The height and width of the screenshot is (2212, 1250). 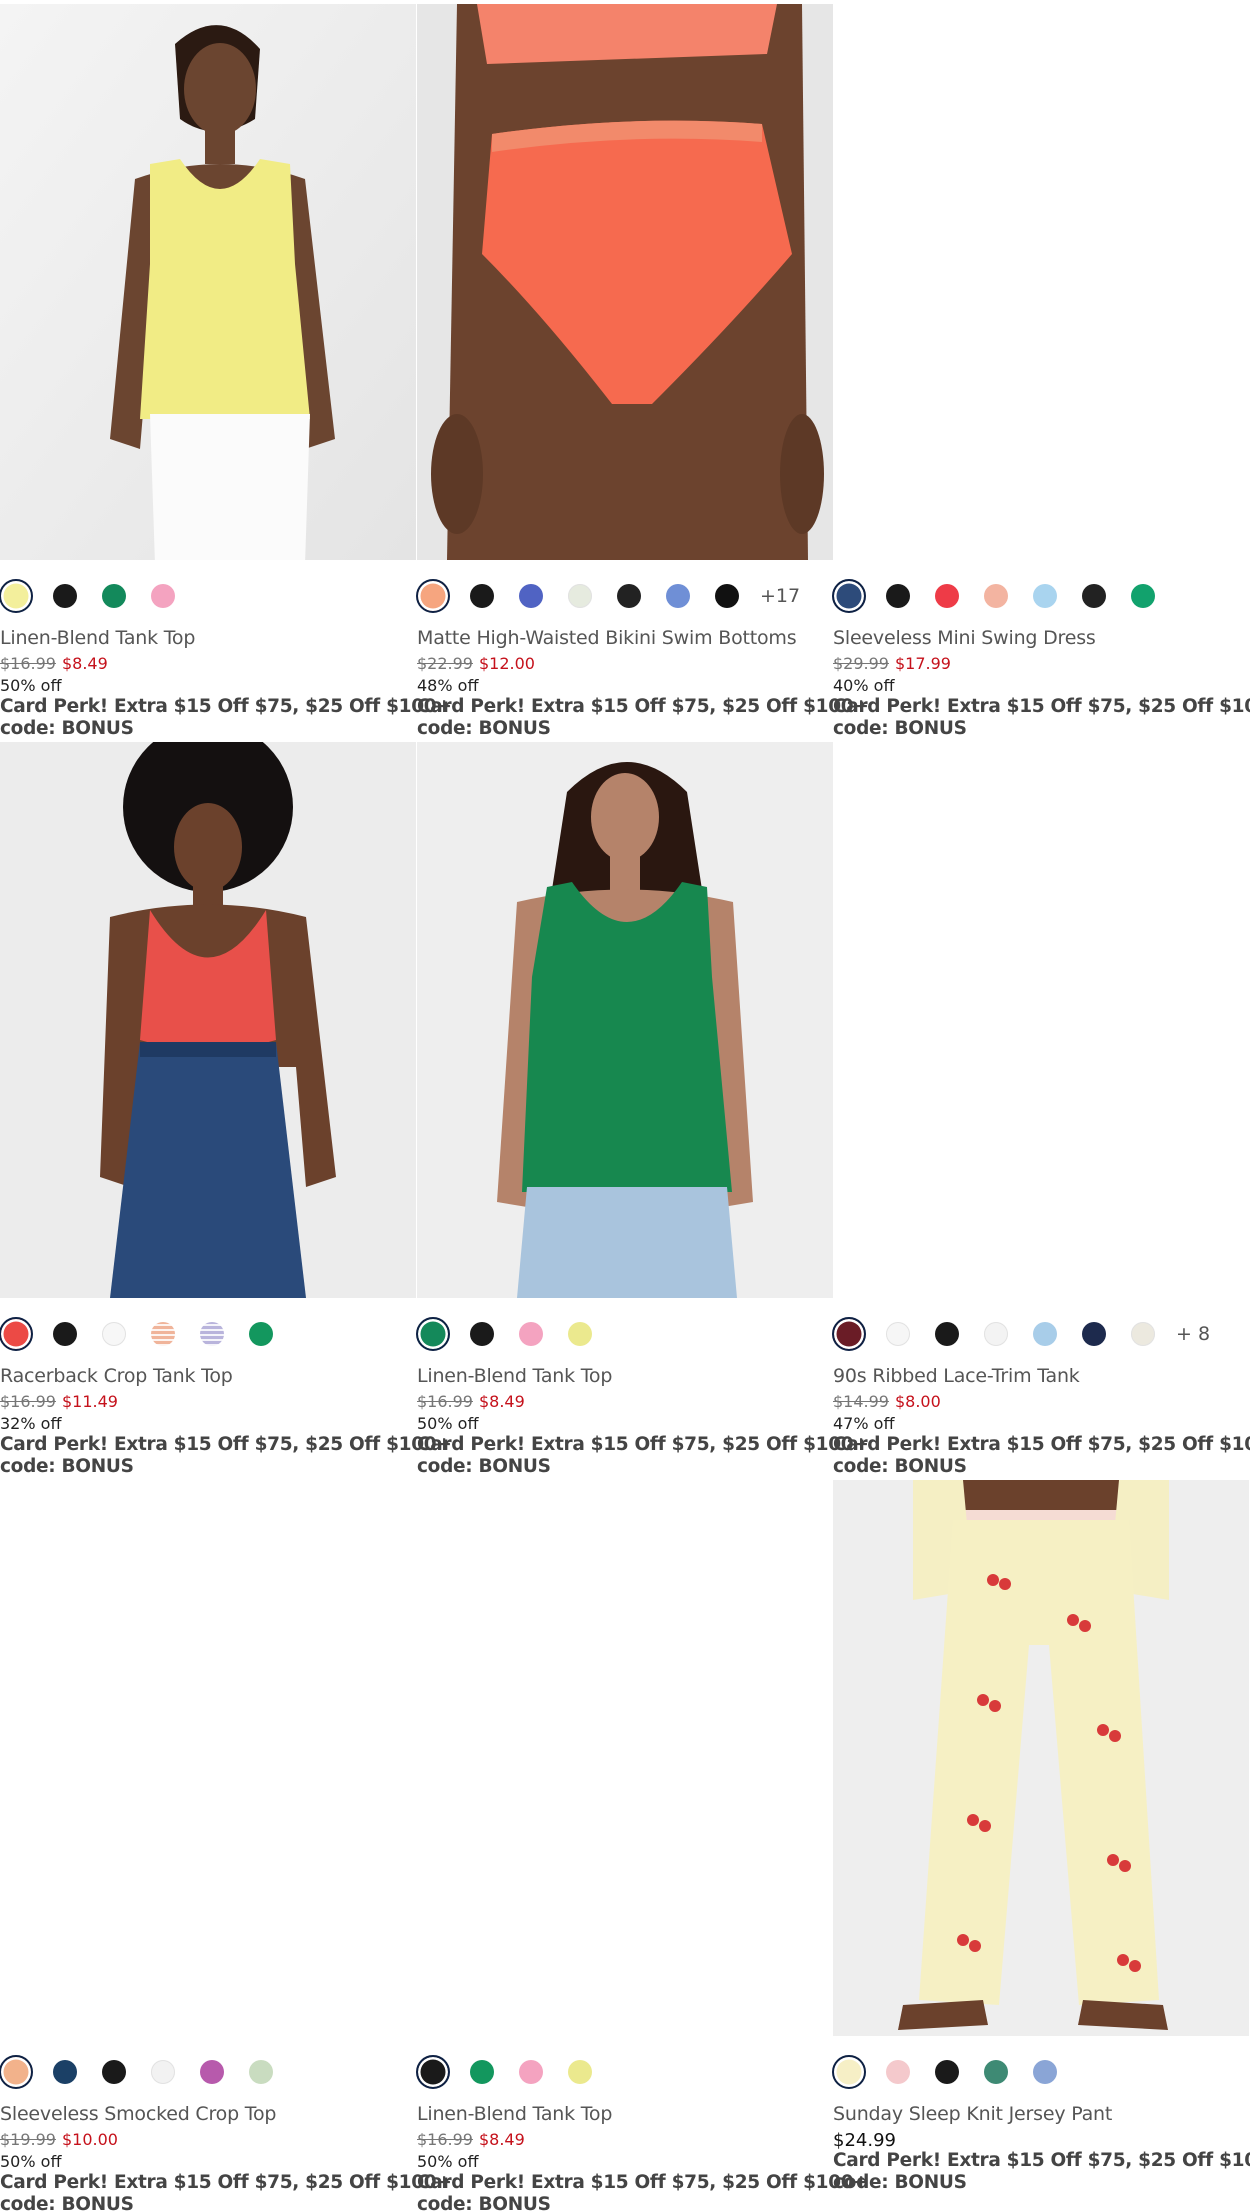 What do you see at coordinates (608, 596) in the screenshot?
I see `color-swatches: +17` at bounding box center [608, 596].